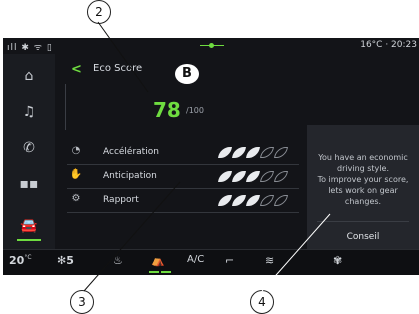  I want to click on sidebar: ⌂ ♫ ✆ ▪▪ 🚘, so click(29, 151).